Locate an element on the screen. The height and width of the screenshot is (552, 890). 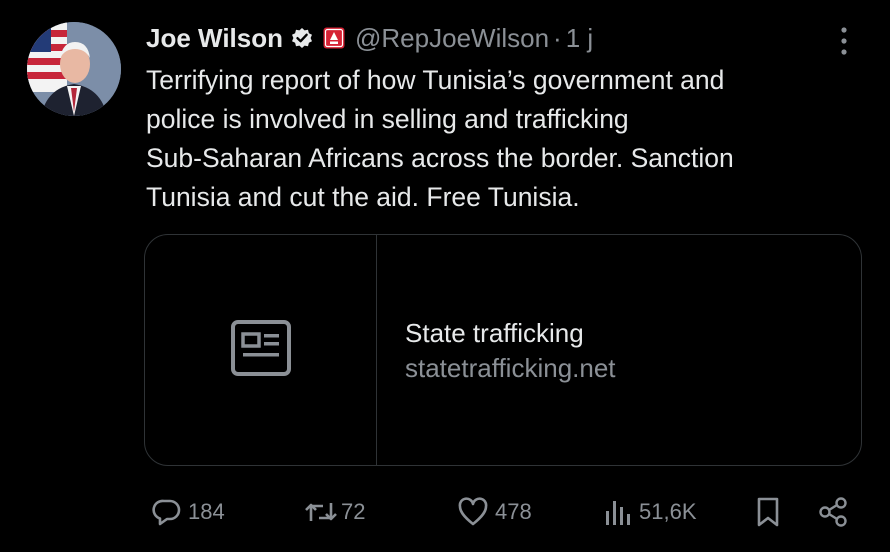
card-title: State trafficking is located at coordinates (510, 333).